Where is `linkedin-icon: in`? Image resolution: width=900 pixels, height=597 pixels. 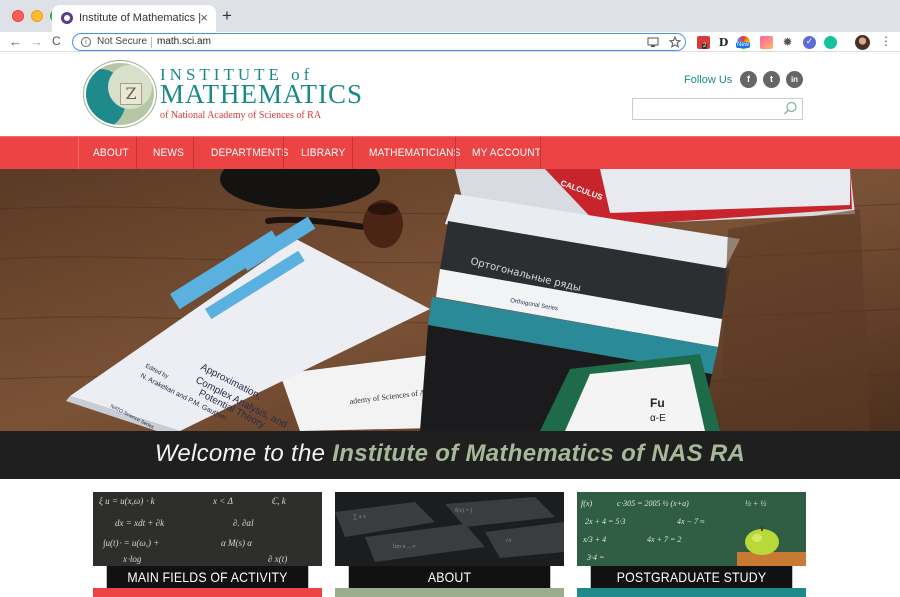 linkedin-icon: in is located at coordinates (794, 79).